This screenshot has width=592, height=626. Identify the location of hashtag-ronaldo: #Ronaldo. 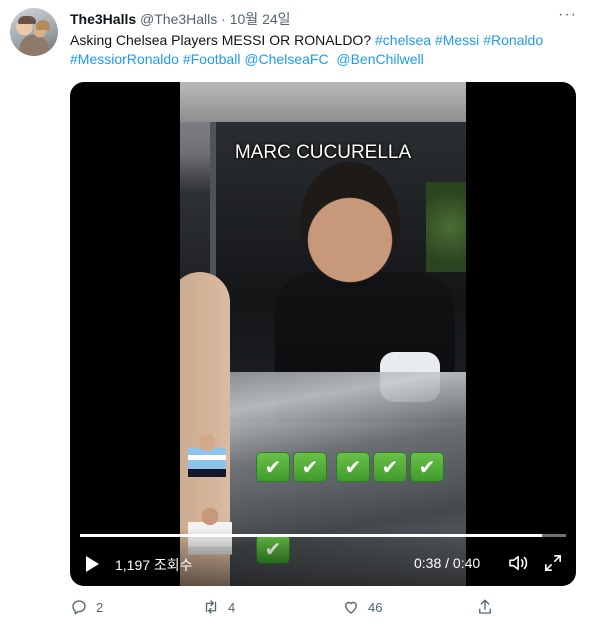
(513, 40).